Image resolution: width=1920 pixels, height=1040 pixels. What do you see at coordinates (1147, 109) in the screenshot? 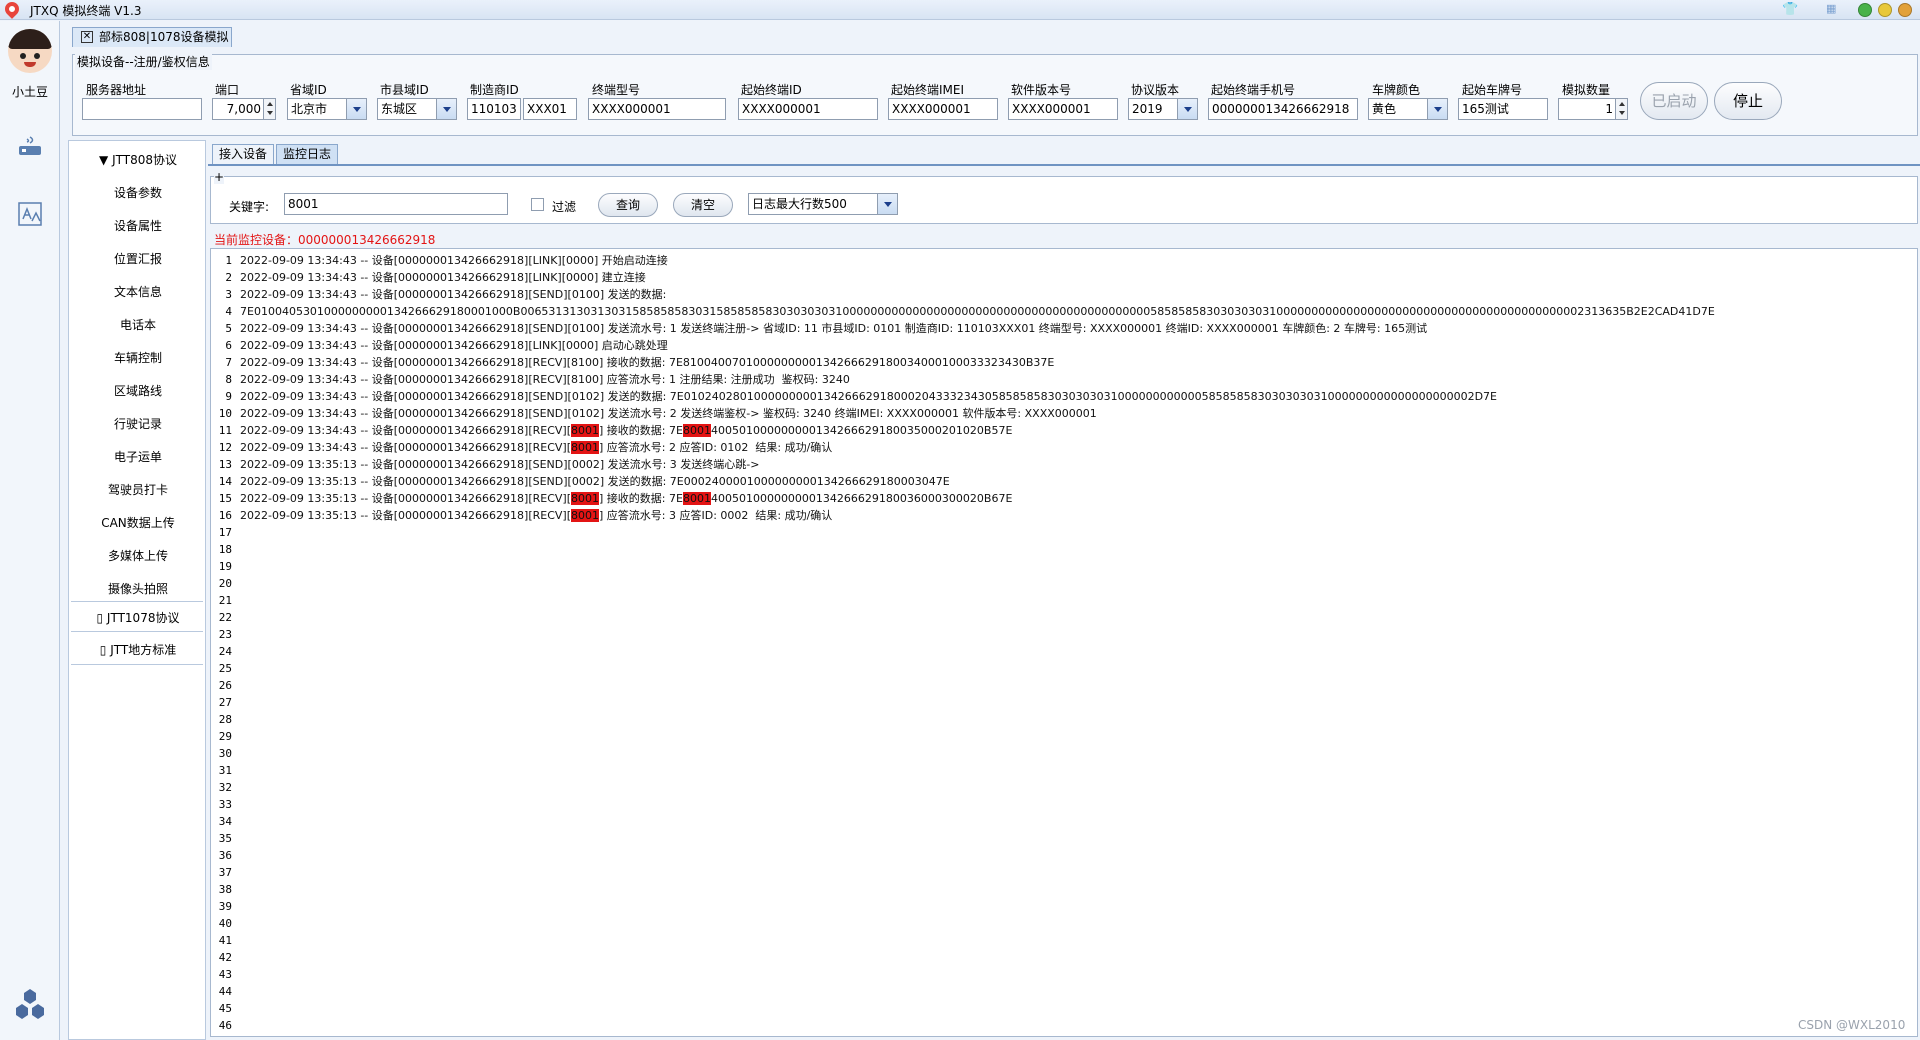
I see `protocol-value: 2019` at bounding box center [1147, 109].